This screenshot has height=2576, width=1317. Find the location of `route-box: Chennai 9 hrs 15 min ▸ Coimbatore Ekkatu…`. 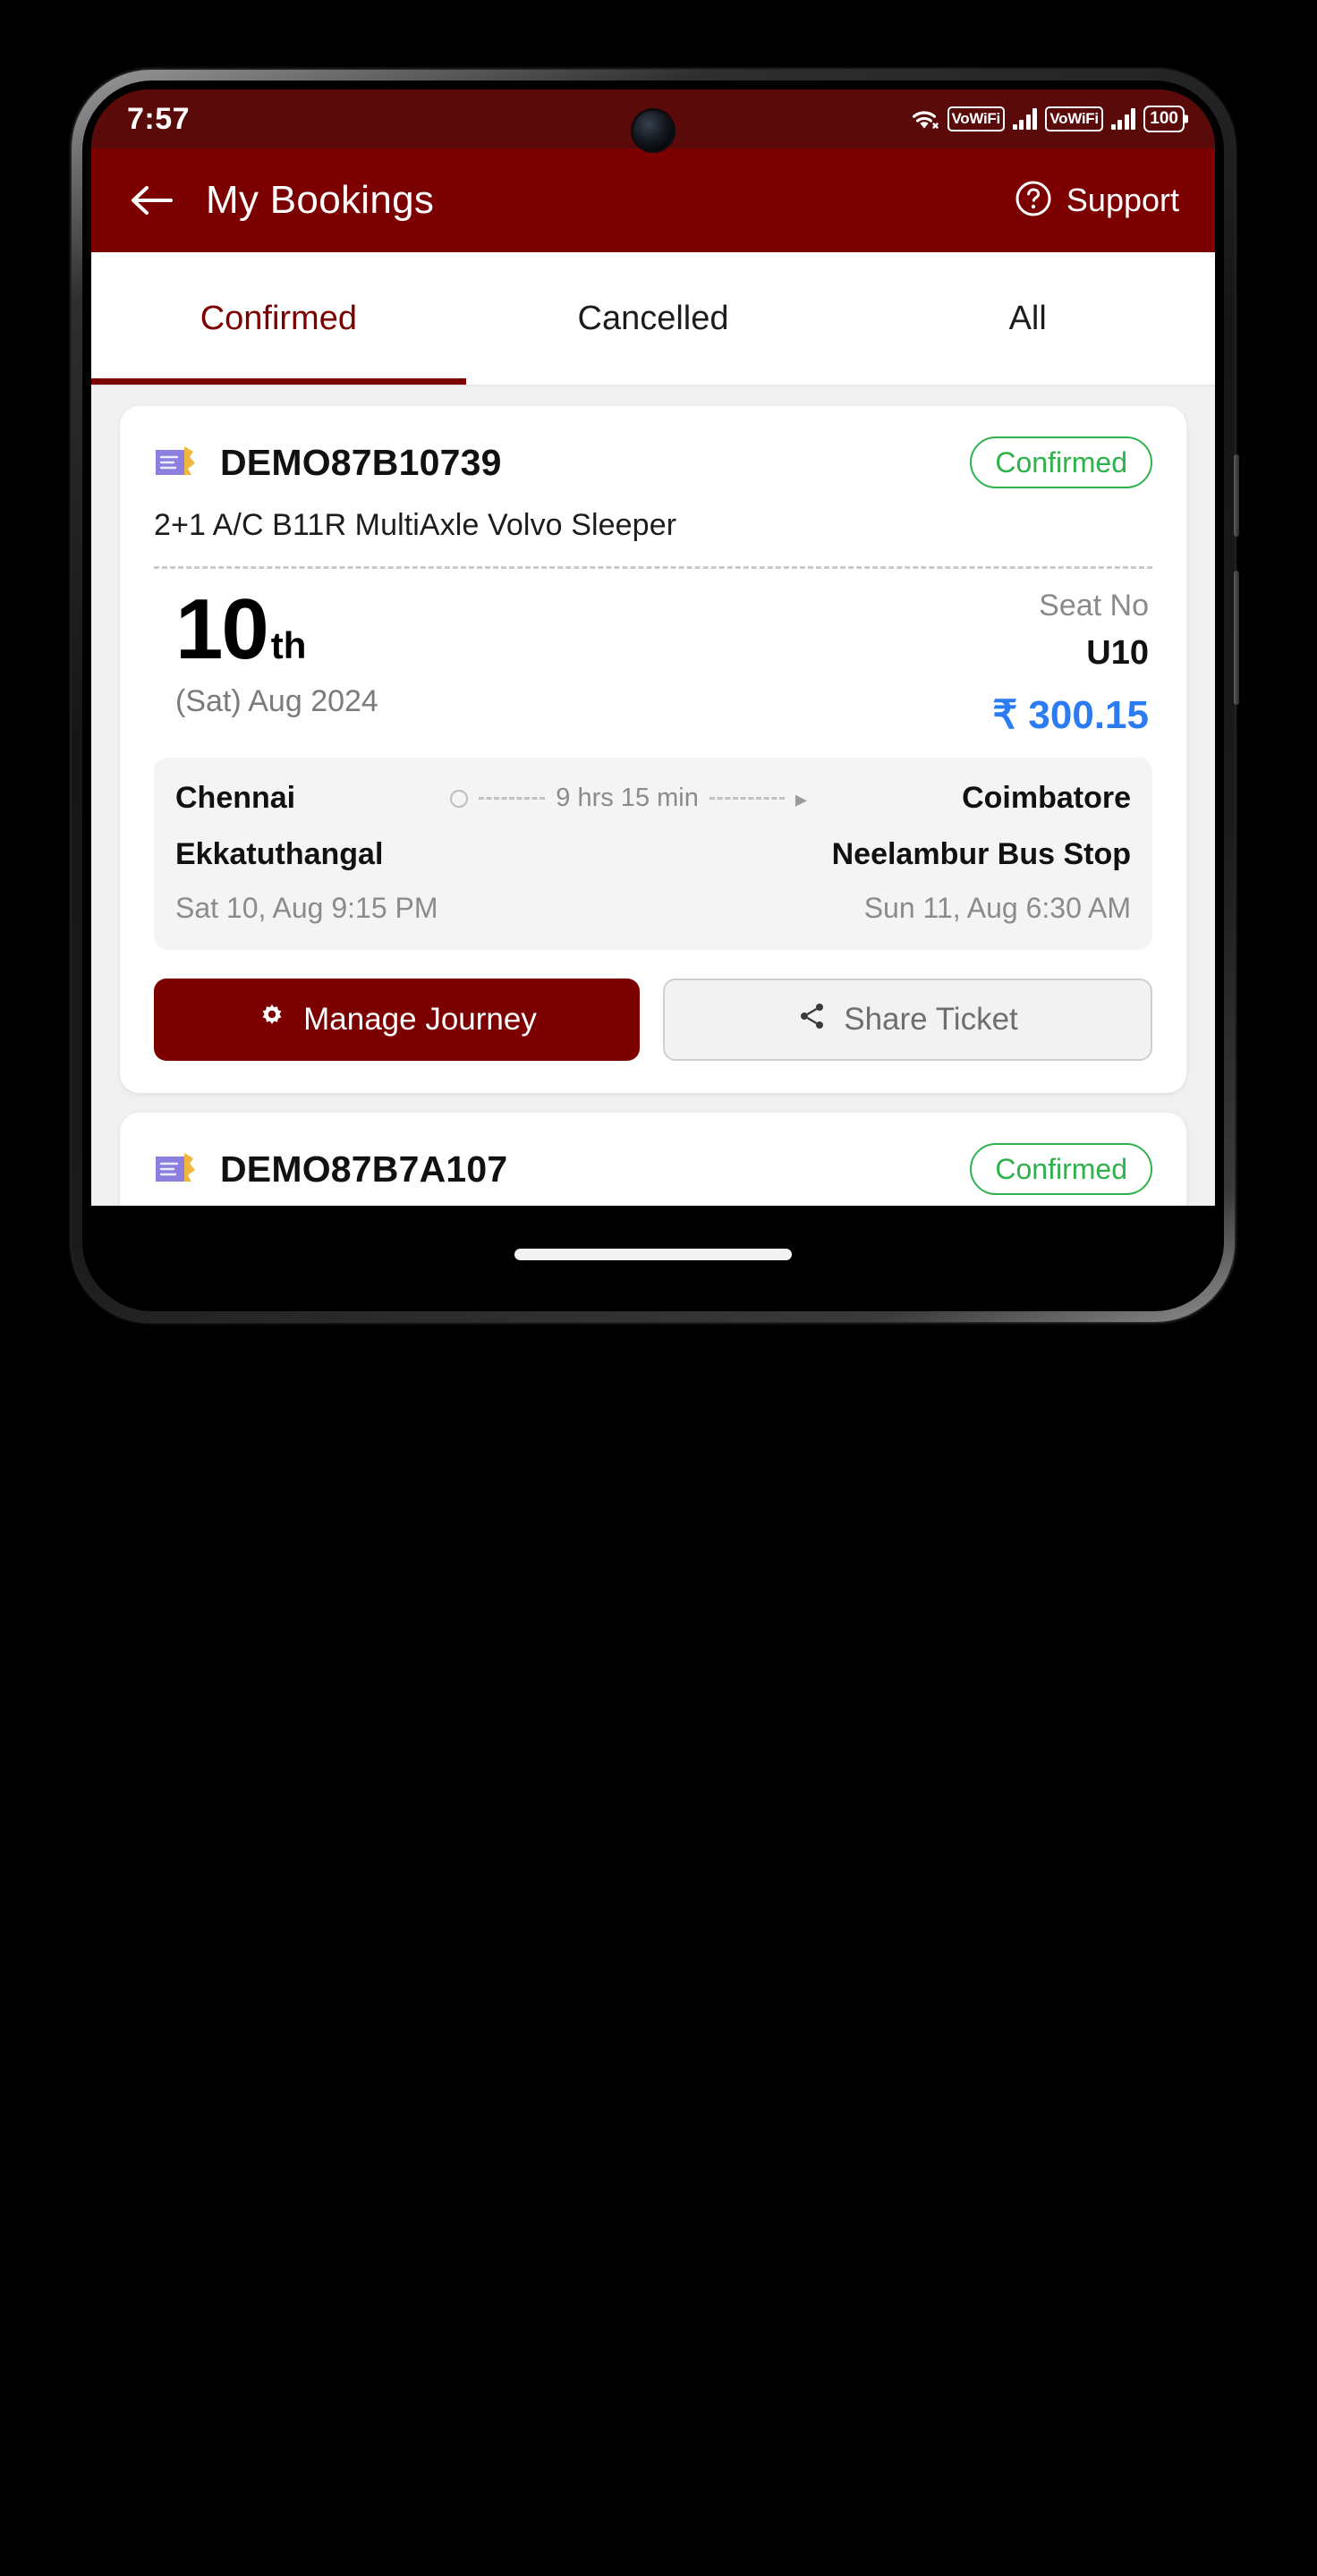

route-box: Chennai 9 hrs 15 min ▸ Coimbatore Ekkatu… is located at coordinates (653, 854).